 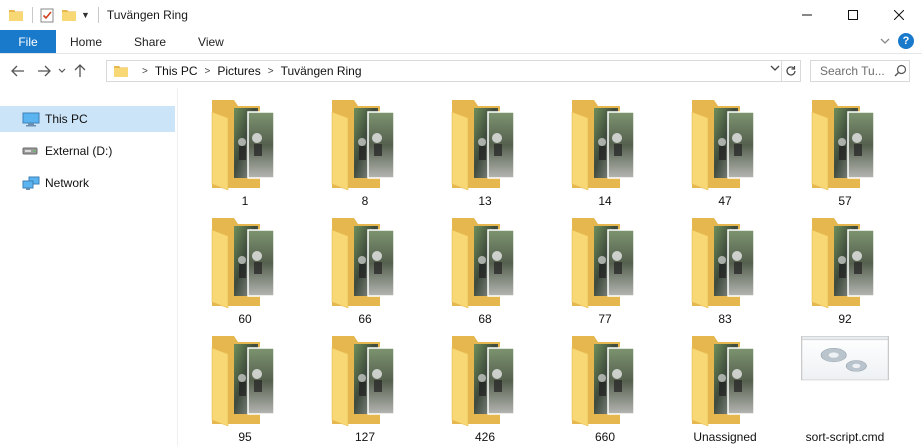 I want to click on folder-item: Unassigned, so click(x=725, y=386).